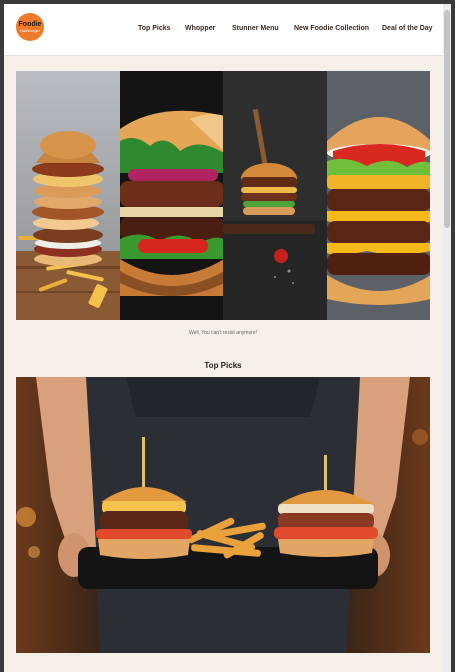 This screenshot has width=455, height=672. I want to click on top-picks-title: Top Picks, so click(223, 365).